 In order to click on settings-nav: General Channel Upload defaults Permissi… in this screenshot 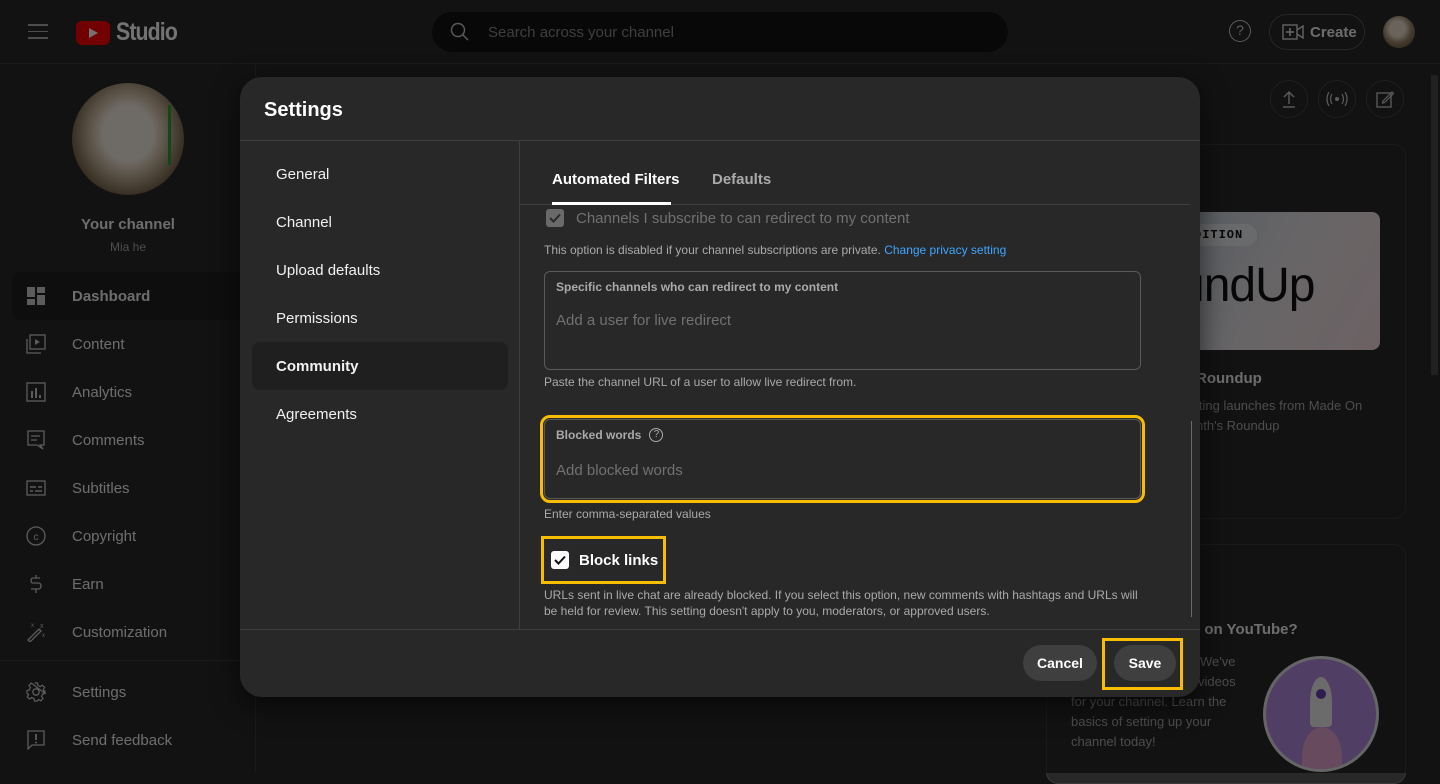, I will do `click(380, 294)`.